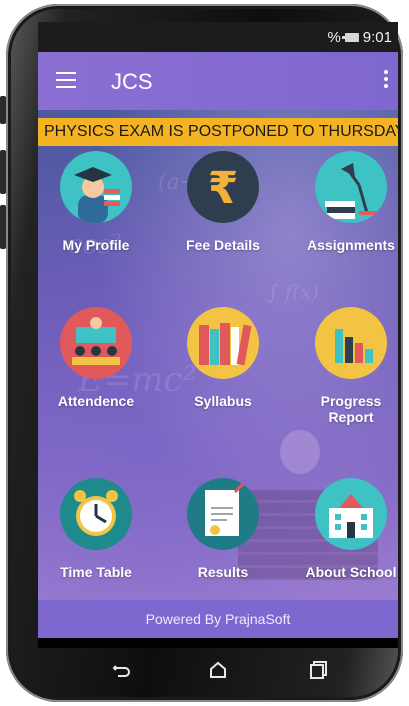 This screenshot has height=706, width=409. I want to click on tile-about-school: About School, so click(344, 529).